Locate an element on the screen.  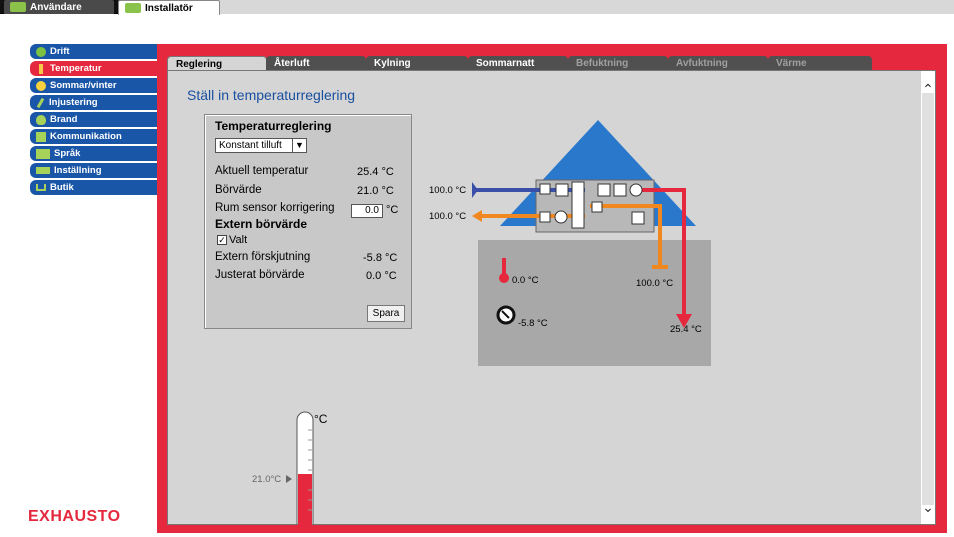
adjusted-setpoint-label: Justerat börvärde is located at coordinates (260, 275).